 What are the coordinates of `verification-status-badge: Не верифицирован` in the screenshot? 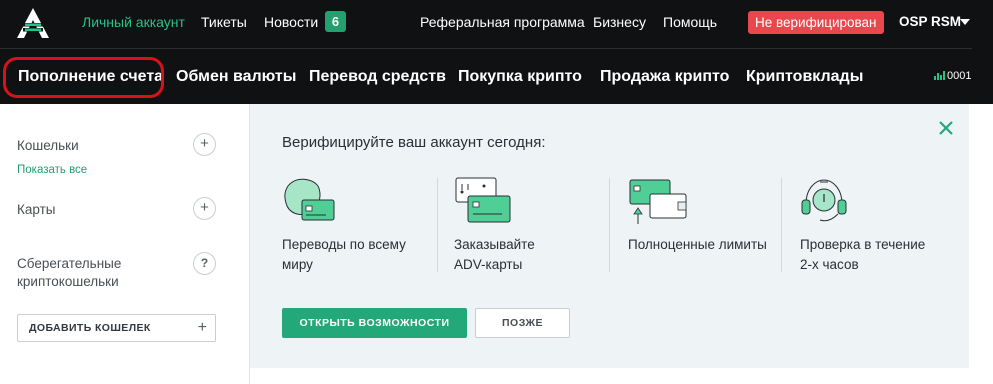 It's located at (816, 22).